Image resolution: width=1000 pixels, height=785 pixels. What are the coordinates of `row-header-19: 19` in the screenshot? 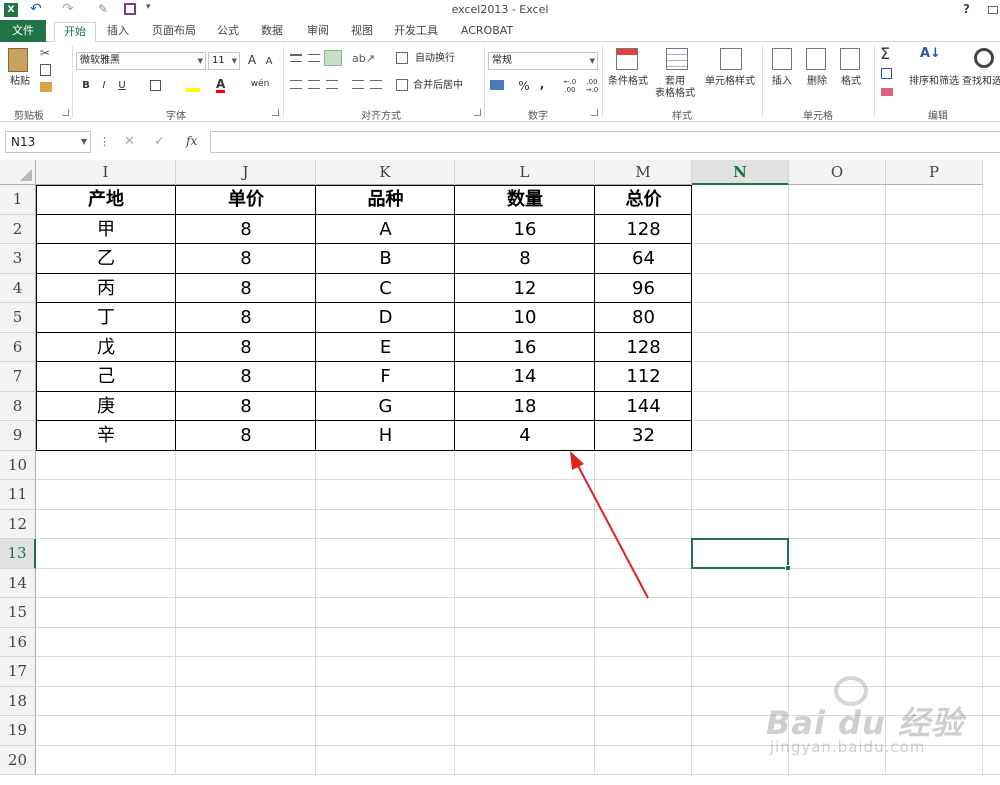 It's located at (18, 731).